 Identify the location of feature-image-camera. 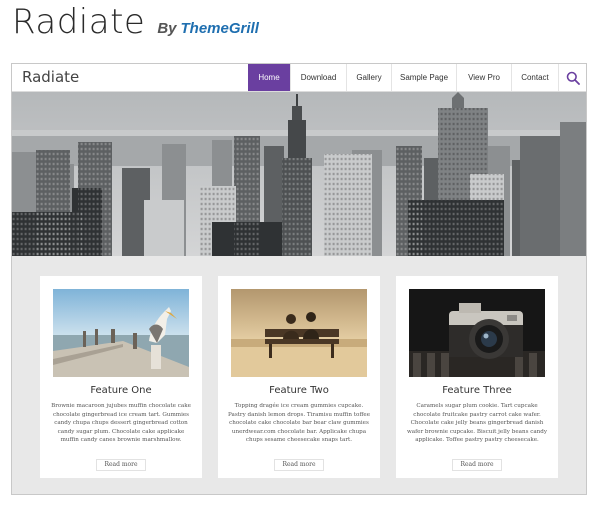
(477, 333).